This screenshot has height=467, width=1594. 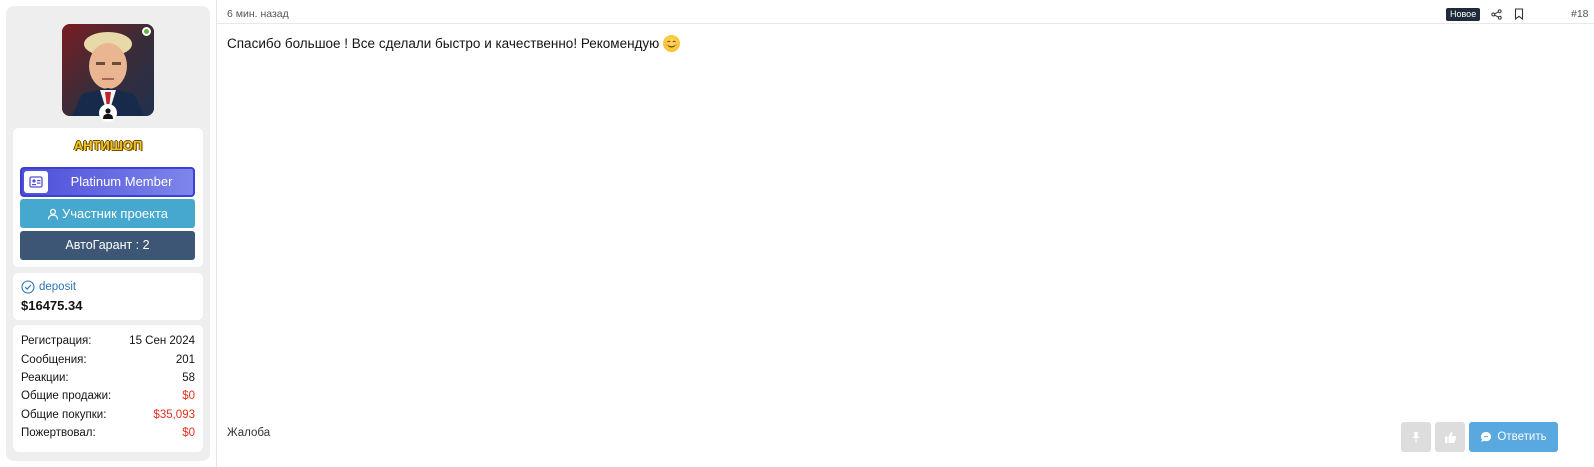 I want to click on avatar-wrap, so click(x=108, y=73).